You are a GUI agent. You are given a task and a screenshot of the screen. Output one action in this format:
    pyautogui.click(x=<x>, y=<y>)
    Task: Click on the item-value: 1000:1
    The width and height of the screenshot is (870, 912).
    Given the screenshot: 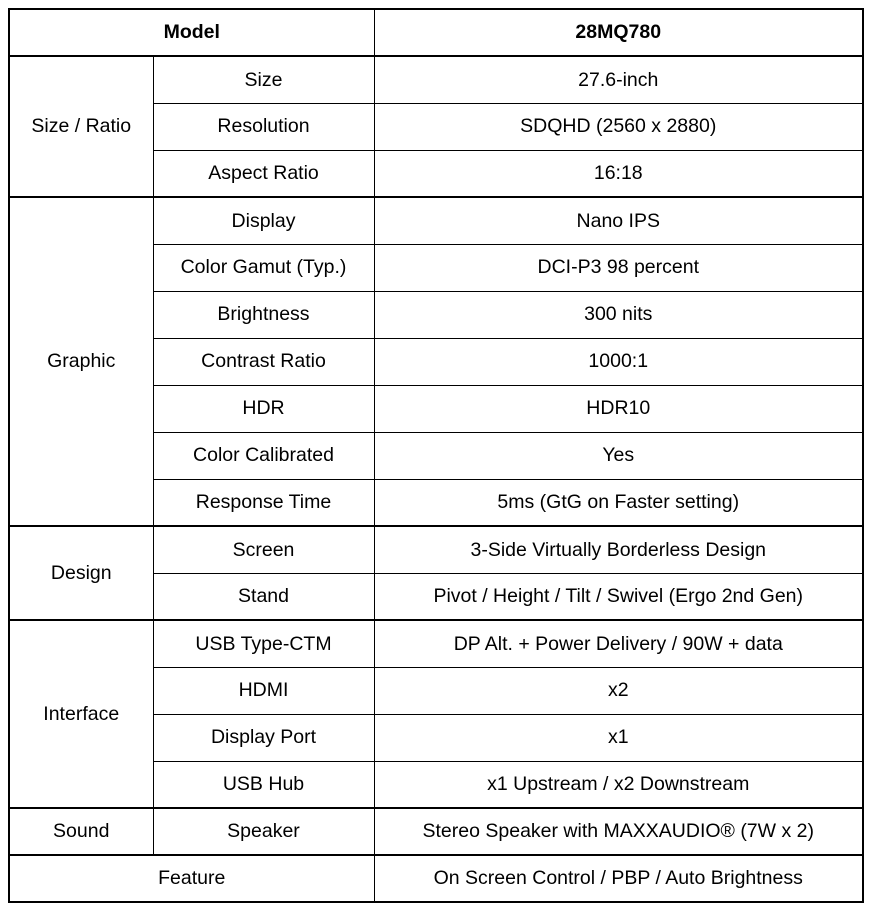 What is the action you would take?
    pyautogui.click(x=618, y=361)
    